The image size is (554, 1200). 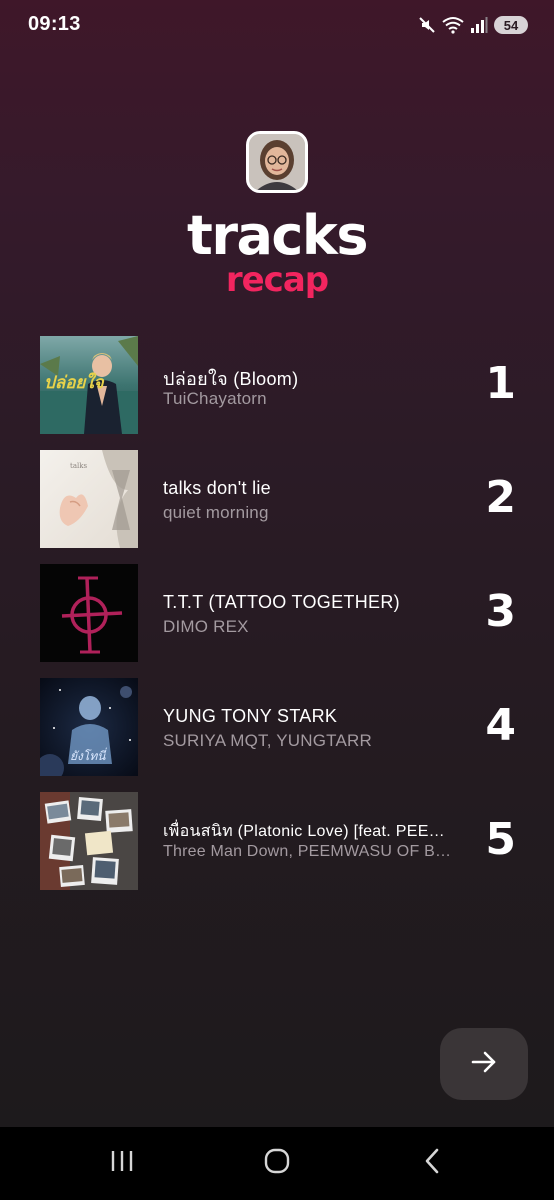 What do you see at coordinates (89, 841) in the screenshot?
I see `album-cover-platonic-love` at bounding box center [89, 841].